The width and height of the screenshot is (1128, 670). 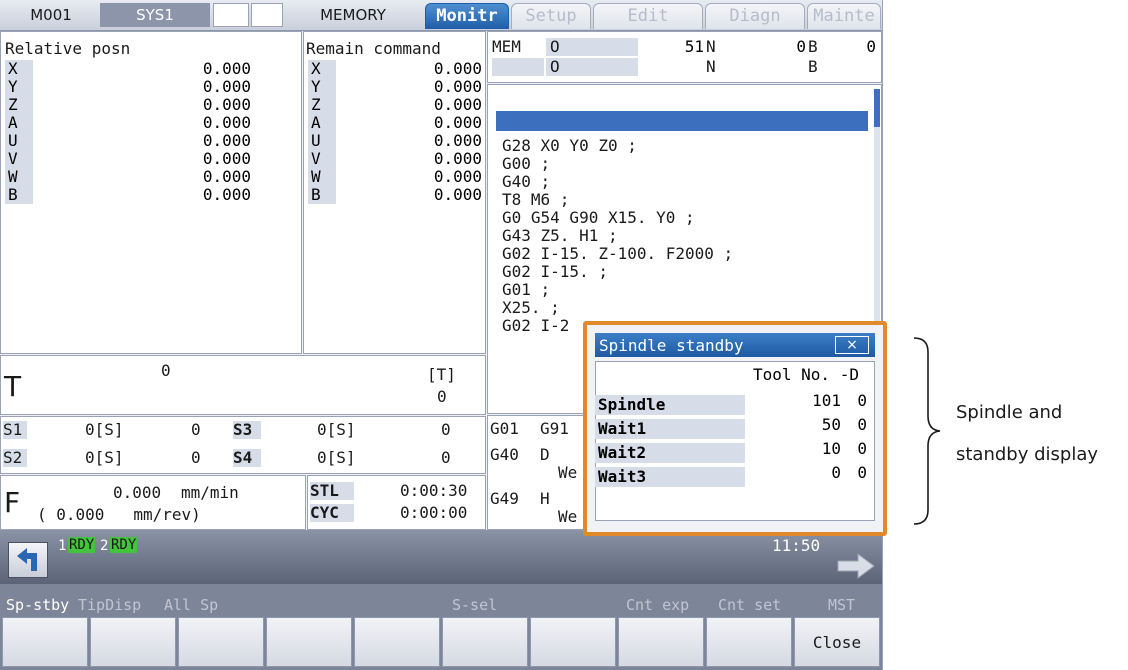 I want to click on spindle-s2-label: S2, so click(x=15, y=458).